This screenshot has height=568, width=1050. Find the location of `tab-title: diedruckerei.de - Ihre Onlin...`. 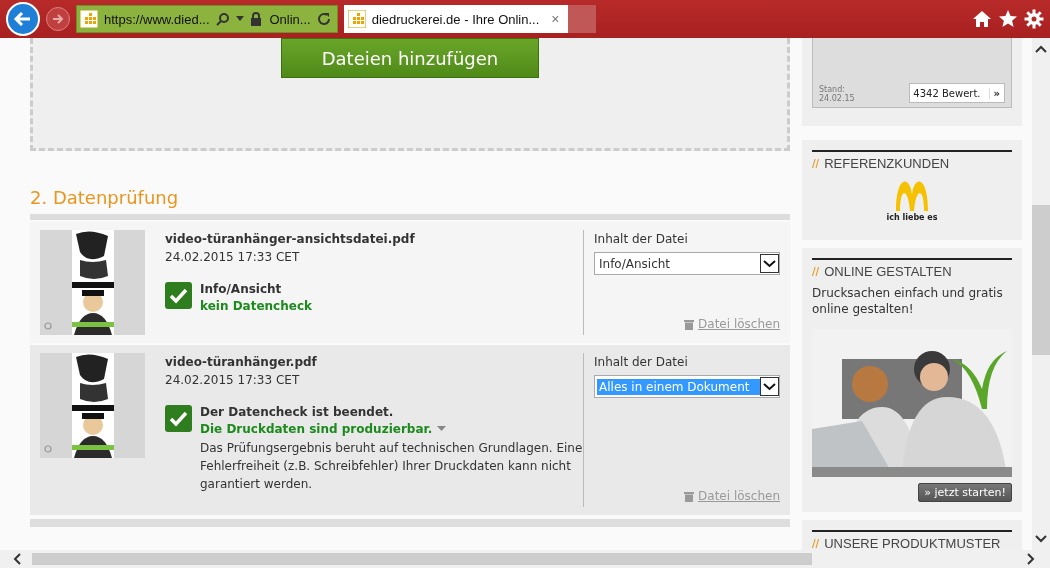

tab-title: diedruckerei.de - Ihre Onlin... is located at coordinates (455, 19).